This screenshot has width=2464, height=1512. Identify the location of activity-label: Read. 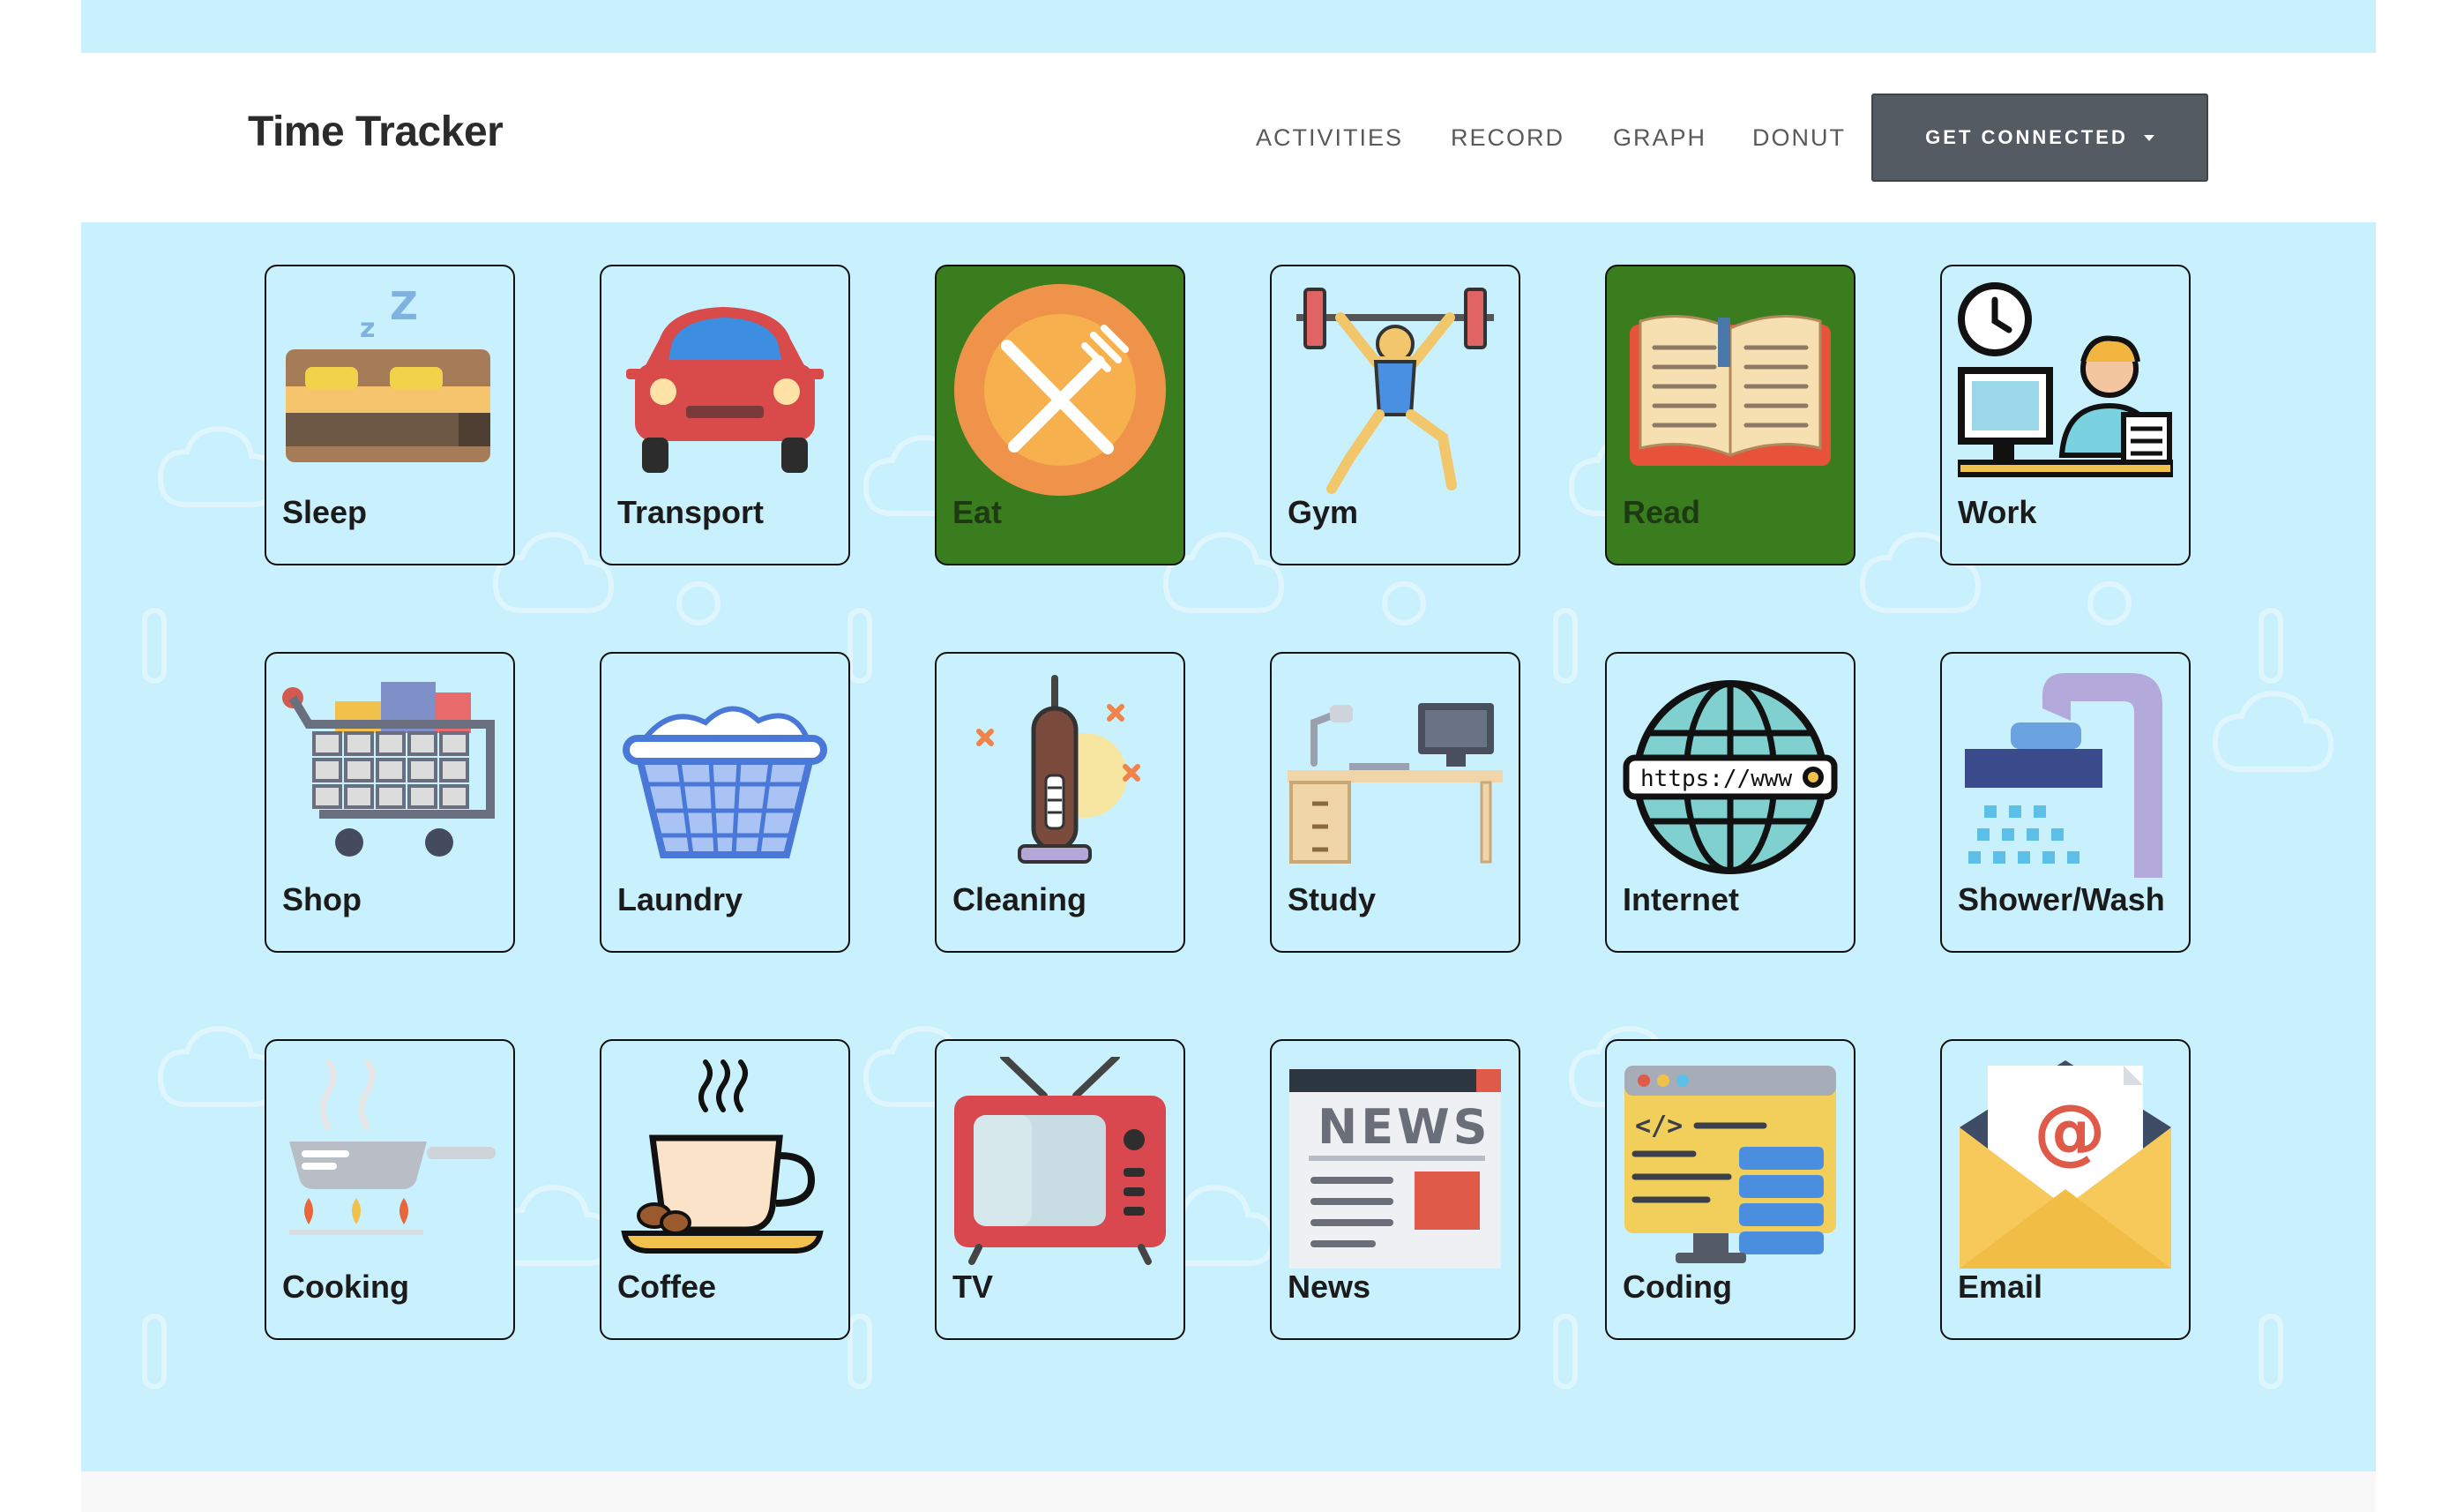
(1662, 512).